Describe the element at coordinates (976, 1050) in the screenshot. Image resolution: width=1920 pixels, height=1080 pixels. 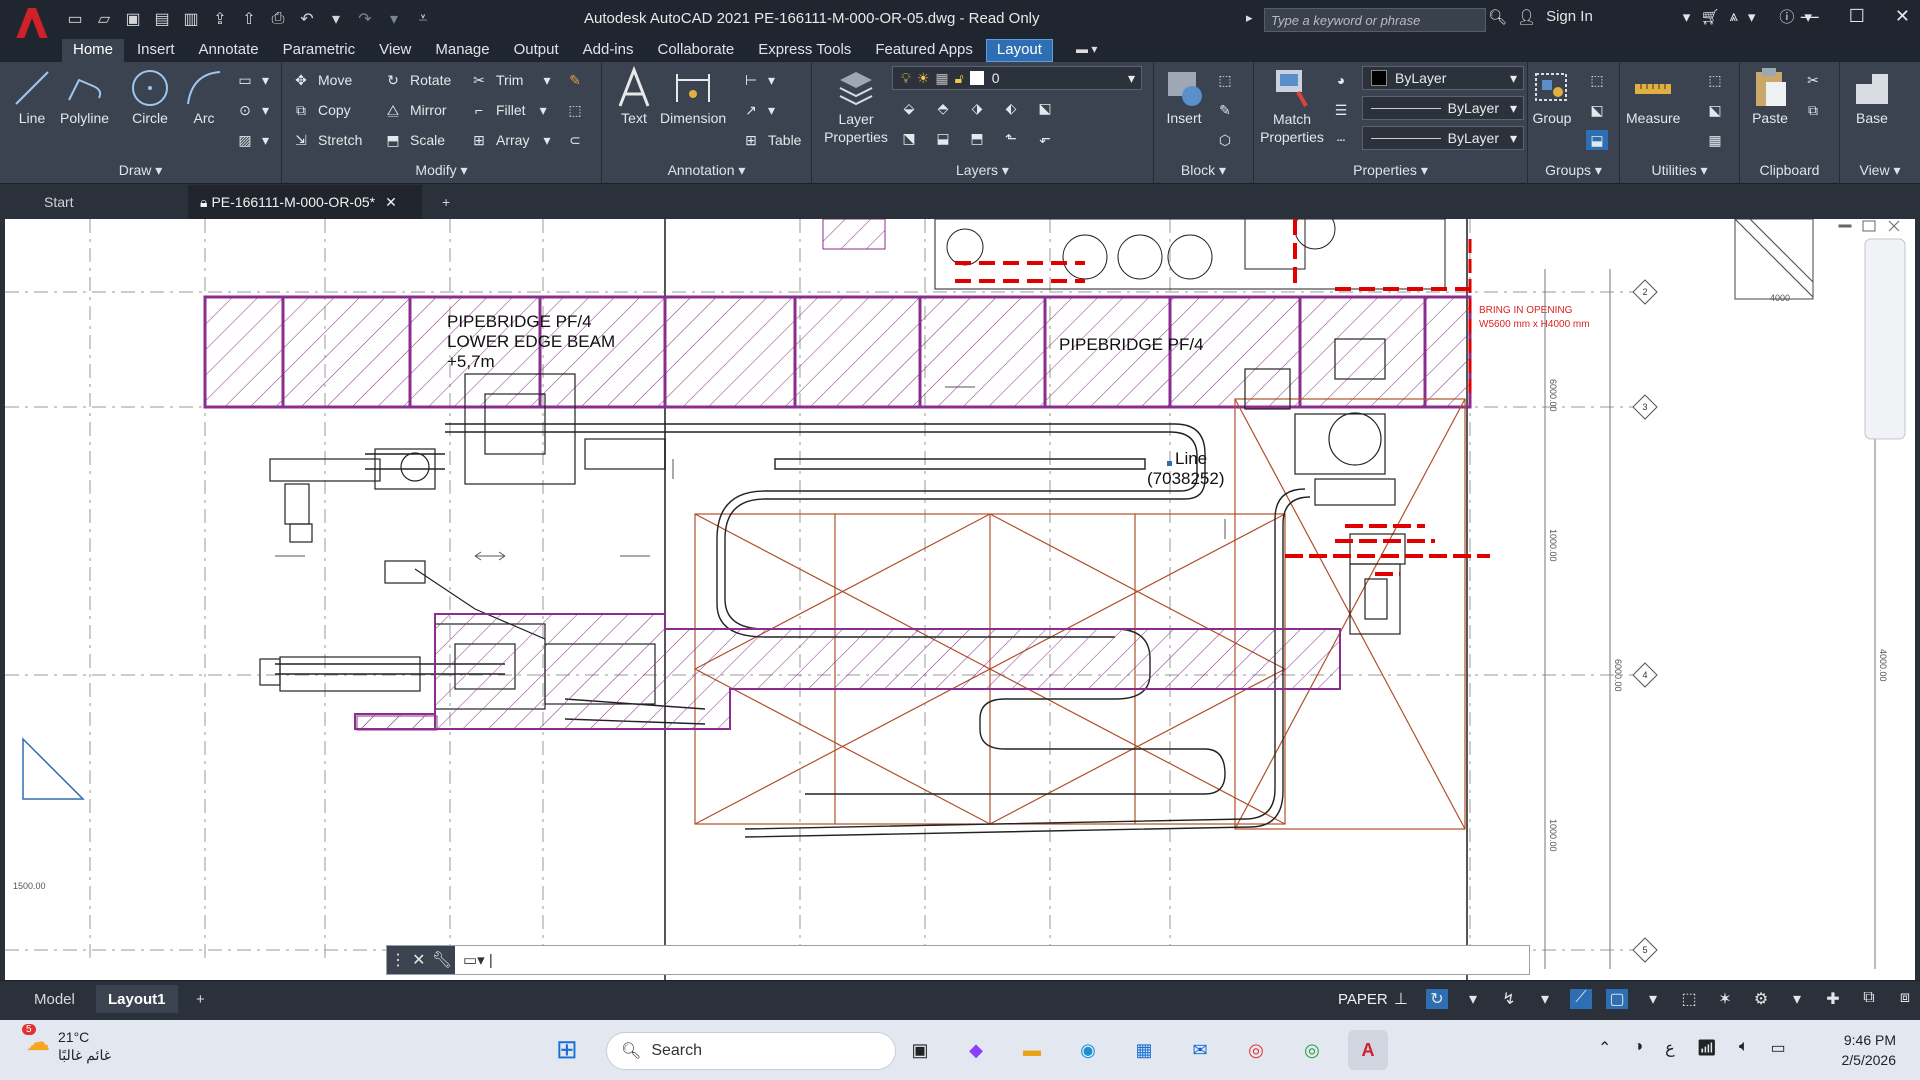
I see `m365-icon: ◆` at that location.